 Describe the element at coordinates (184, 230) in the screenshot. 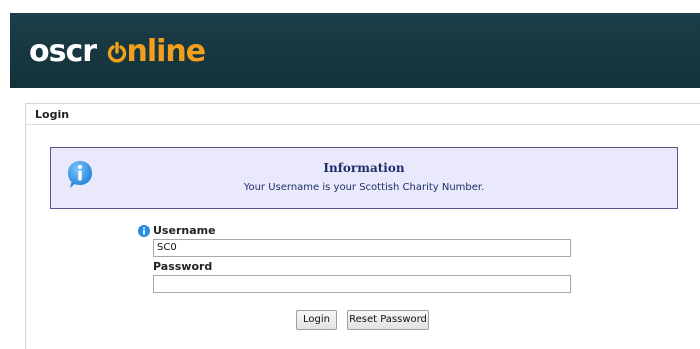

I see `username-label: Username` at that location.